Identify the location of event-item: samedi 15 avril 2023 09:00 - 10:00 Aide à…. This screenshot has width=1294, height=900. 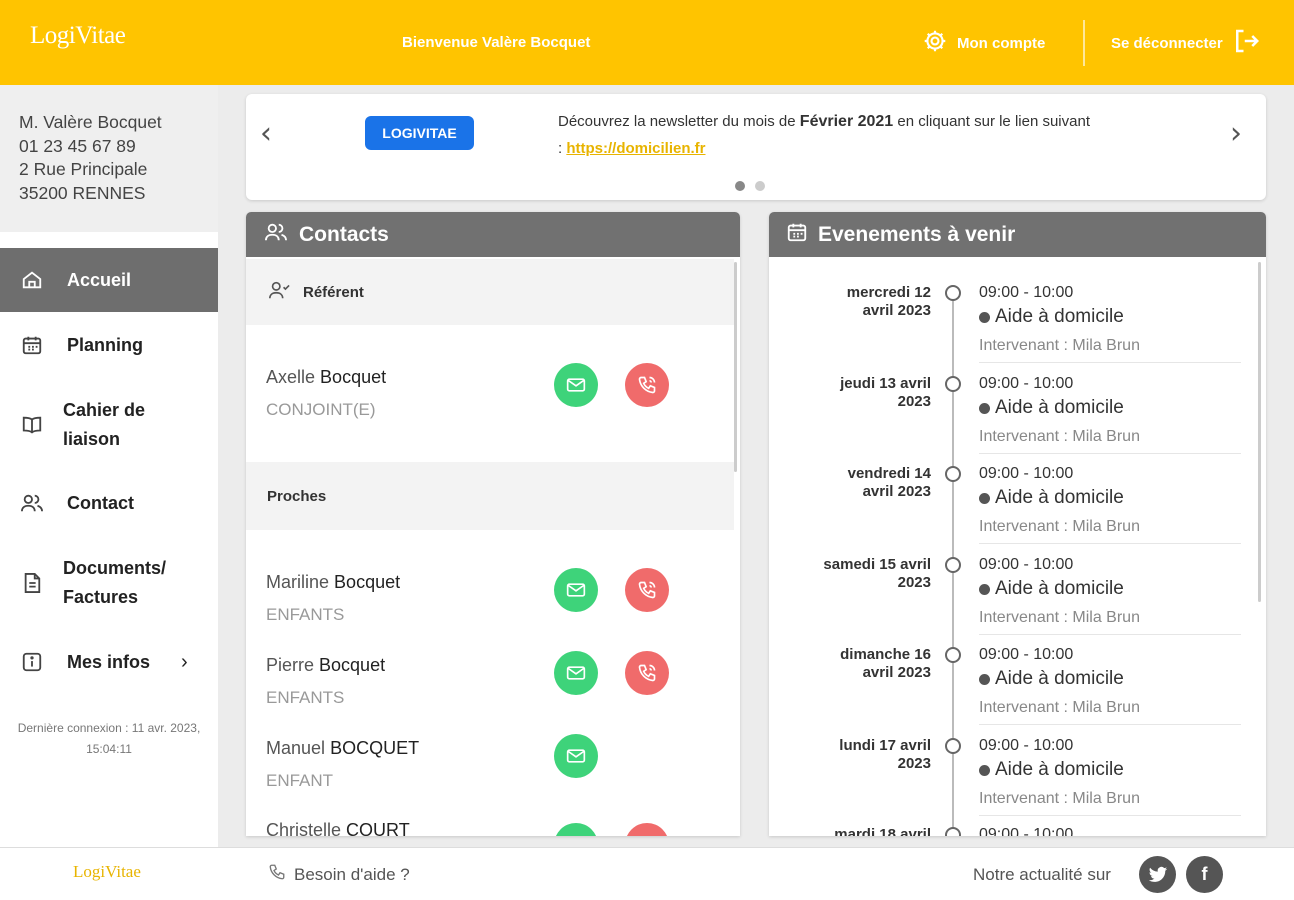
(1009, 601).